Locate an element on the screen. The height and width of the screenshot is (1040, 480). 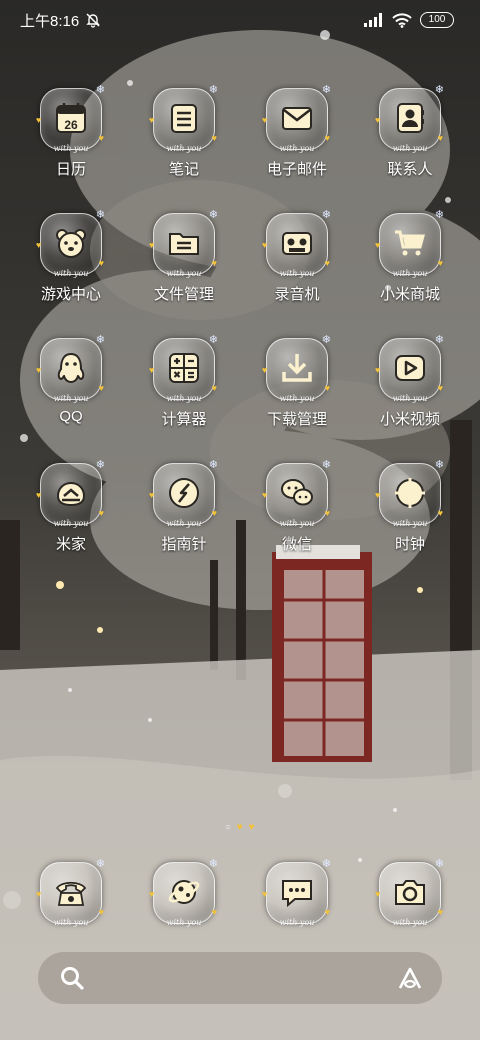
assistant-icon is located at coordinates (410, 978).